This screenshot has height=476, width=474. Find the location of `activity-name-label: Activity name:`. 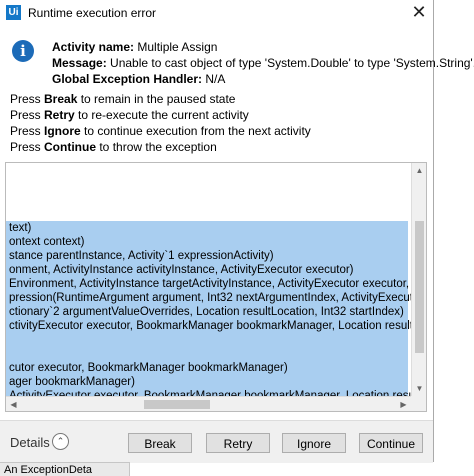

activity-name-label: Activity name: is located at coordinates (93, 47).